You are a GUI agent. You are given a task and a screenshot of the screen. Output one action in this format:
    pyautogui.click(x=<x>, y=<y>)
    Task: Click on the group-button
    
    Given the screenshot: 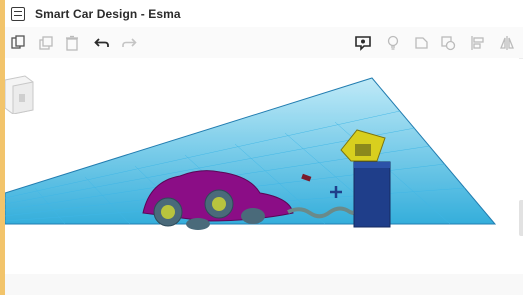 What is the action you would take?
    pyautogui.click(x=448, y=43)
    